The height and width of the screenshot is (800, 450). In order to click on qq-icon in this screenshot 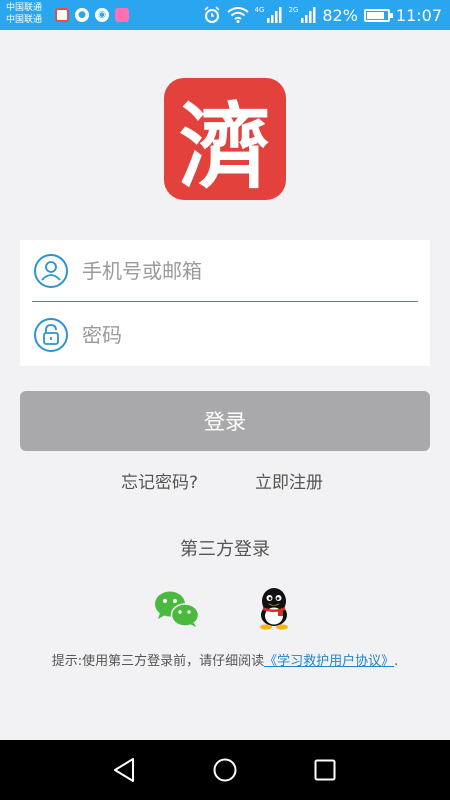, I will do `click(274, 609)`.